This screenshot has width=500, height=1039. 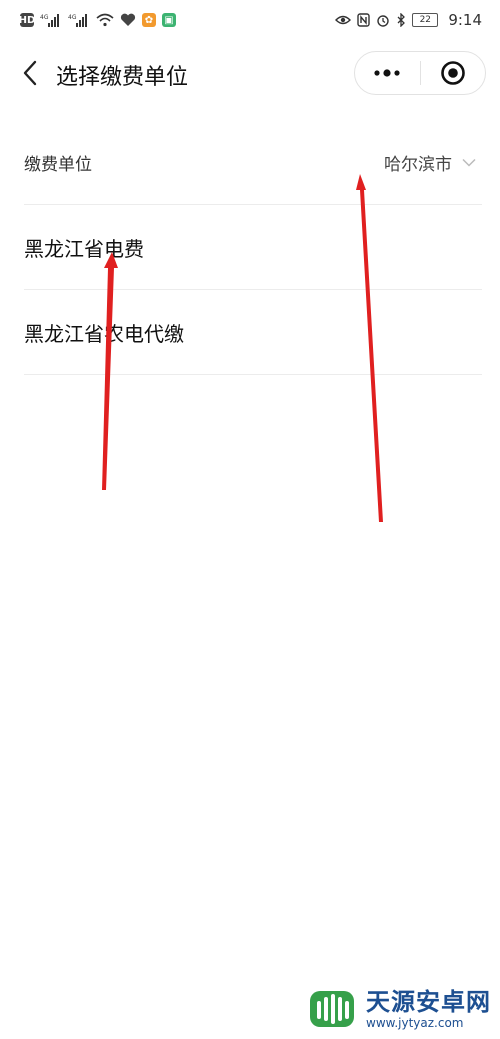 I want to click on signal-icon-1: 4G, so click(x=49, y=20).